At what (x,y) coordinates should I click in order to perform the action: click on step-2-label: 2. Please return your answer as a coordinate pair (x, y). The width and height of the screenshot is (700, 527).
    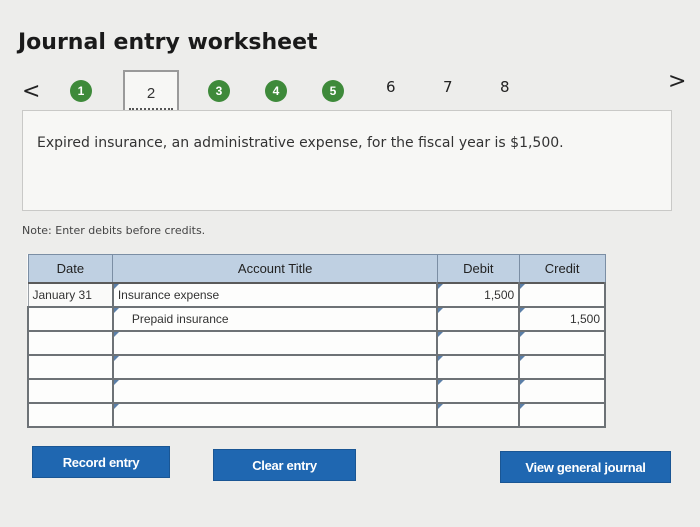
    Looking at the image, I should click on (151, 93).